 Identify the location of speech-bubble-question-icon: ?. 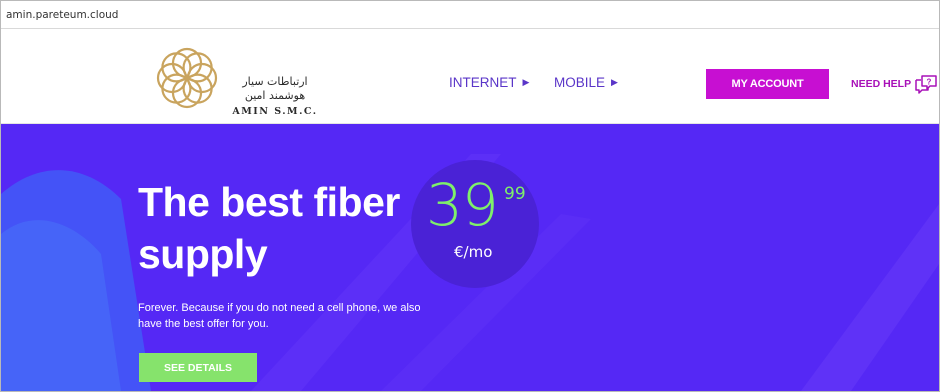
(926, 84).